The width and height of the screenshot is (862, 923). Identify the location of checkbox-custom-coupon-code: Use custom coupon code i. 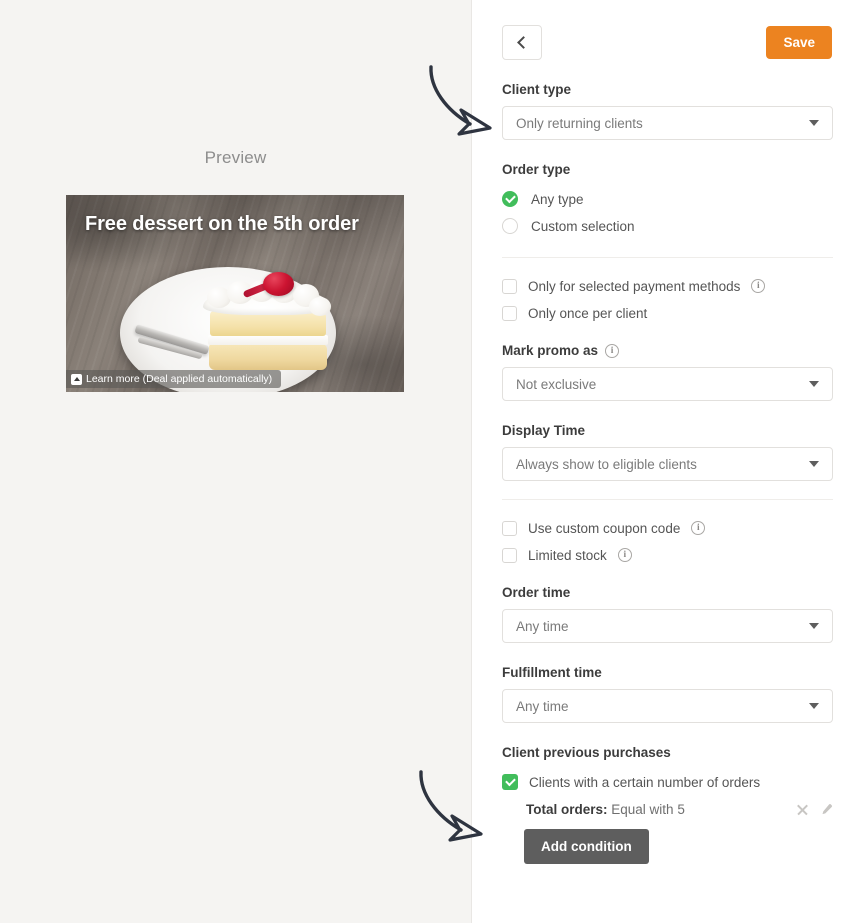
(667, 528).